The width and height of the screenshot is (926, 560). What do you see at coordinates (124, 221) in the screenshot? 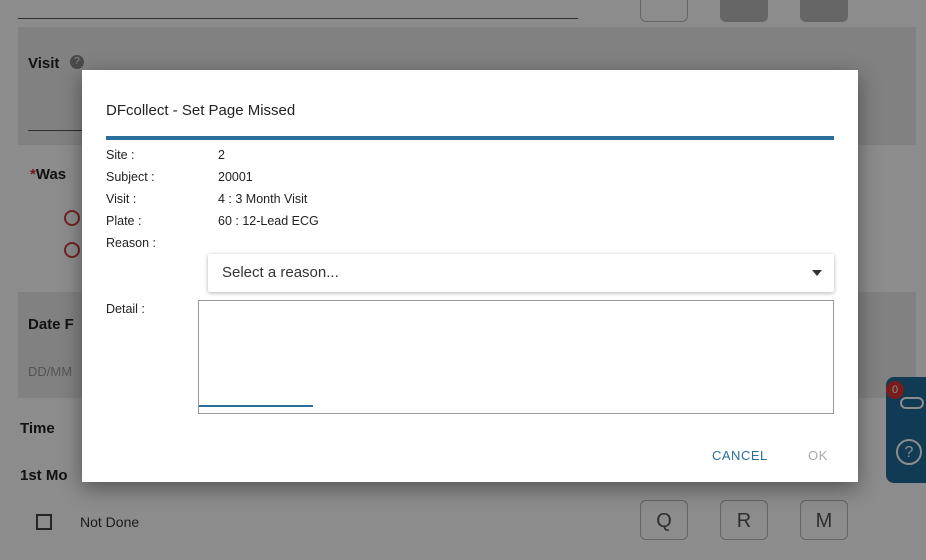
I see `plate-label: Plate :` at bounding box center [124, 221].